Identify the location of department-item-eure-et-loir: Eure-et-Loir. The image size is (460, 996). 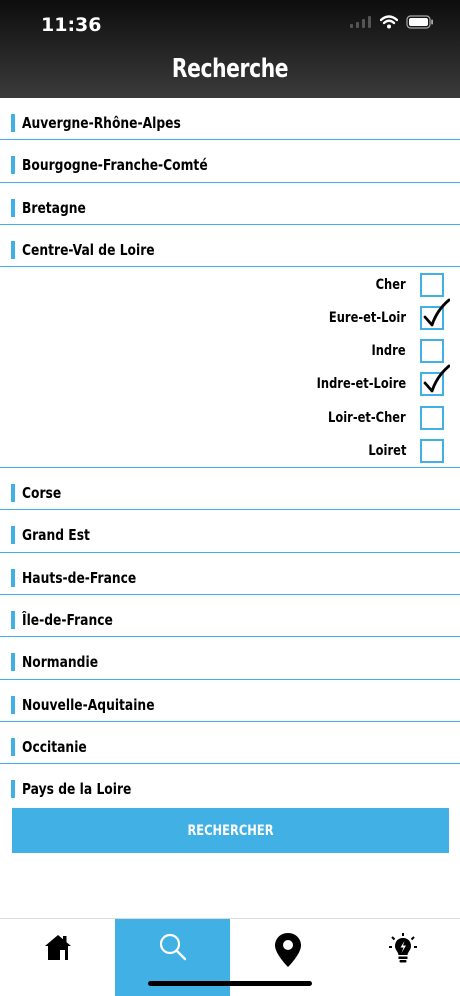
(381, 314).